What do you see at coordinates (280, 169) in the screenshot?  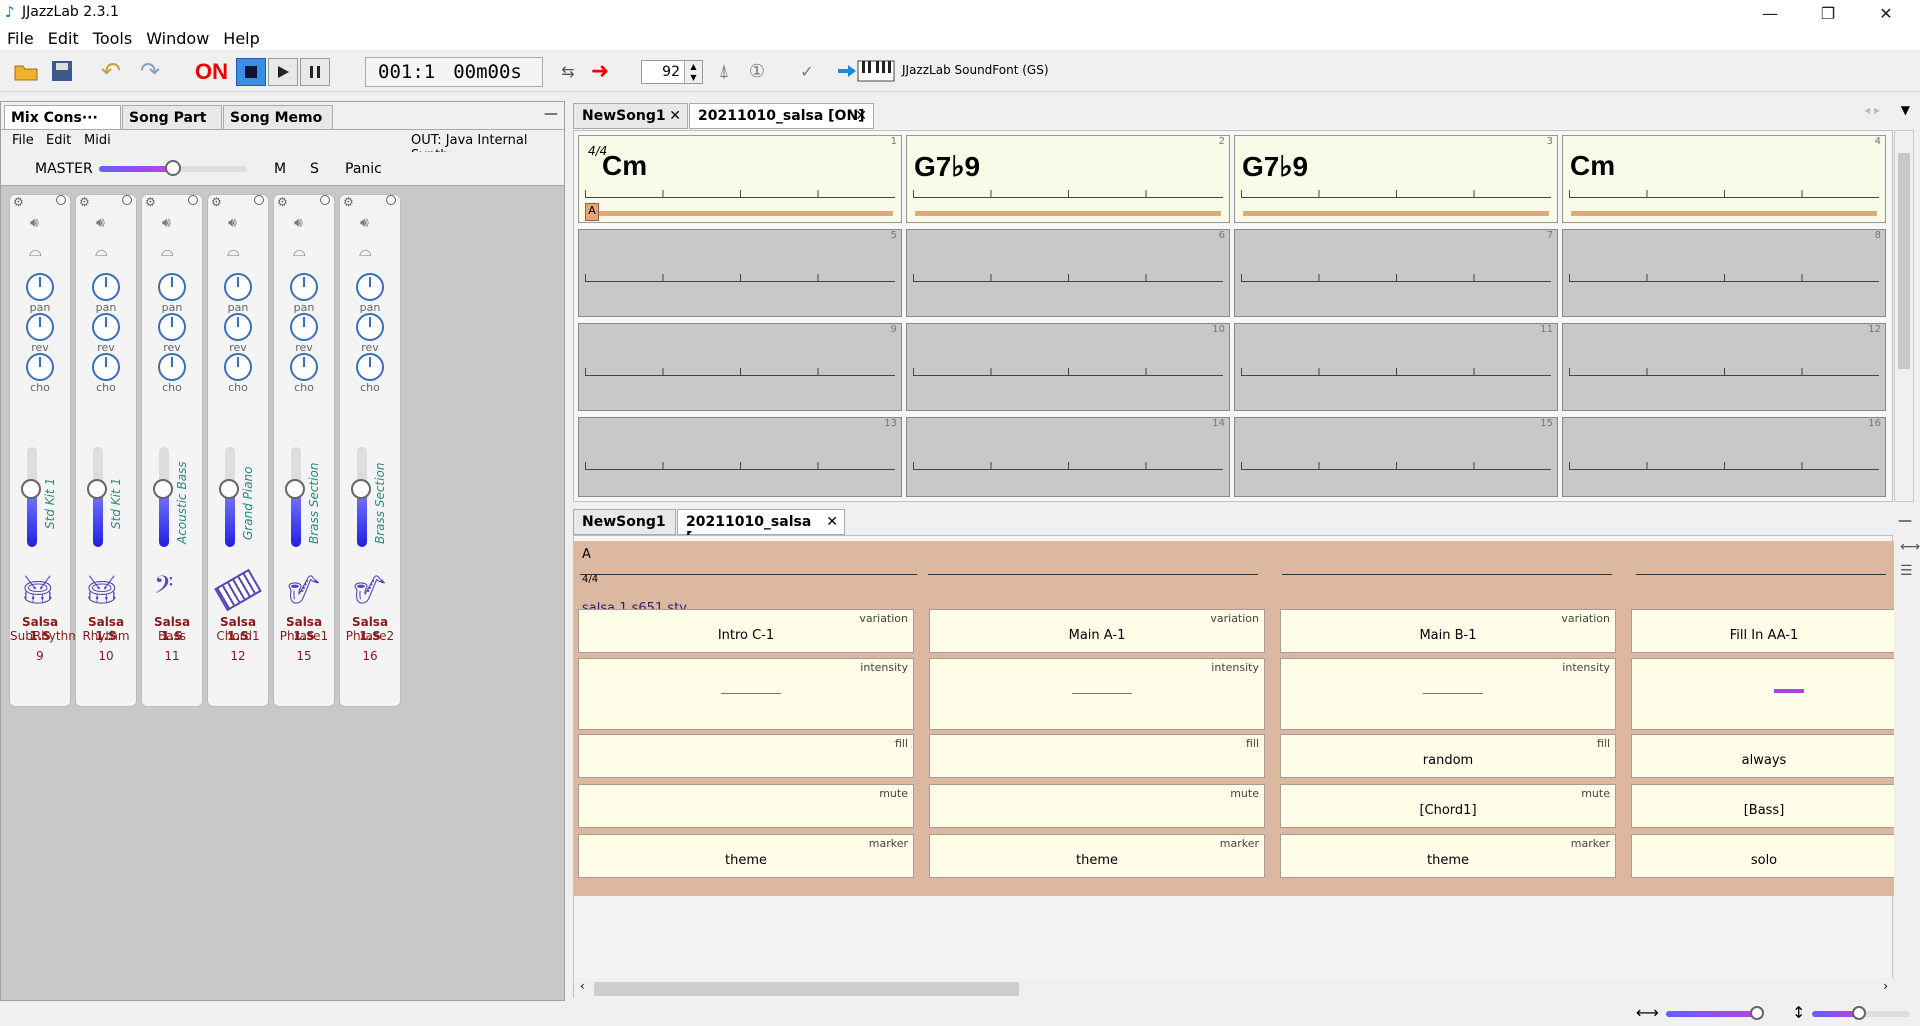 I see `master-mute-button: M` at bounding box center [280, 169].